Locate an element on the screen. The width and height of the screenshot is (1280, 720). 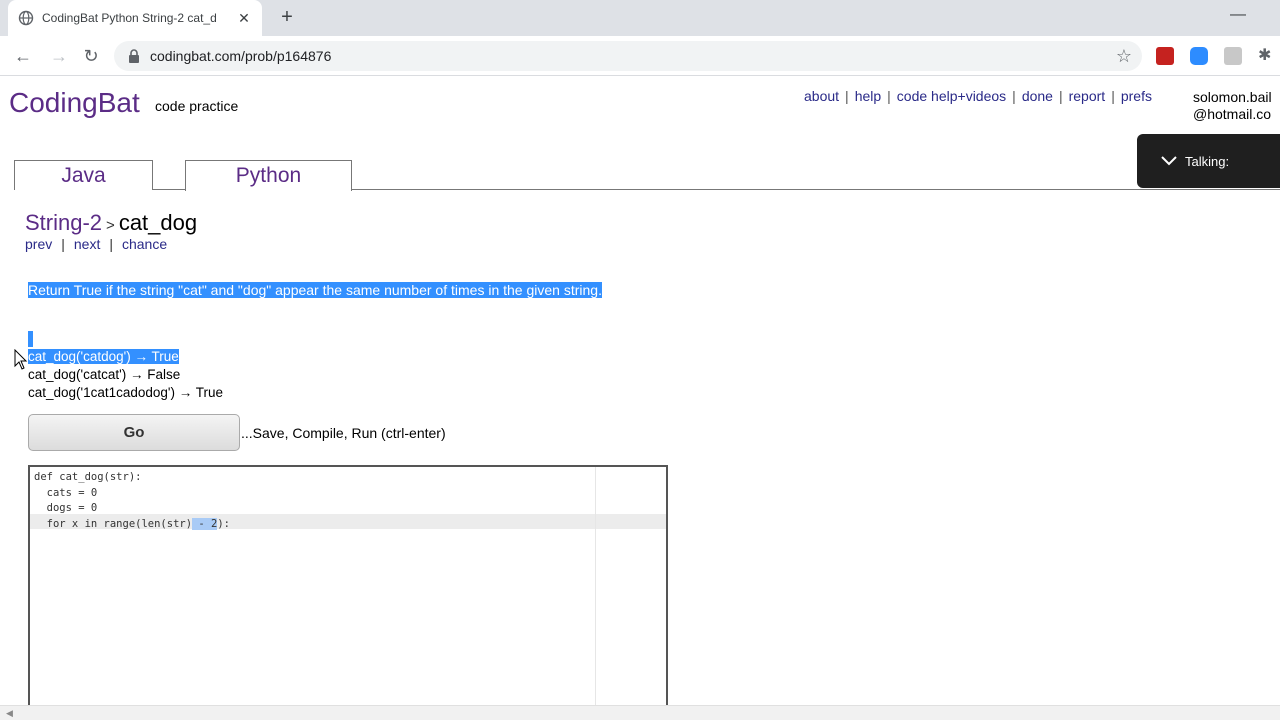
minimize-icon: — is located at coordinates (1238, 15).